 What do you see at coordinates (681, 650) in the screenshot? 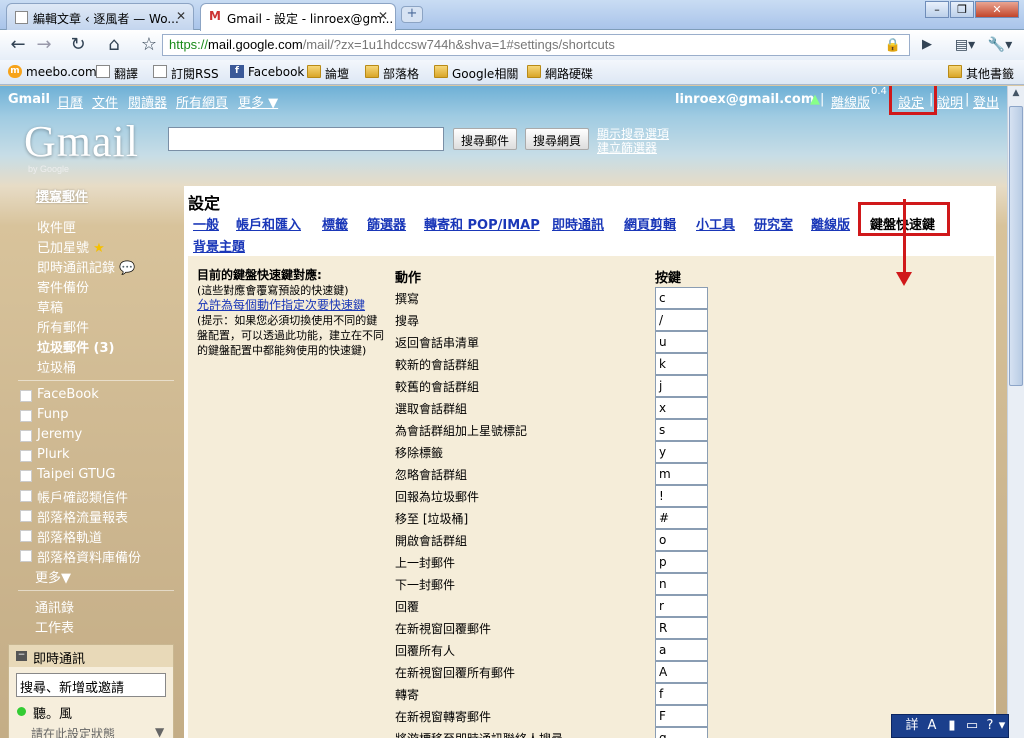
I see `shortcut-key-input: a` at bounding box center [681, 650].